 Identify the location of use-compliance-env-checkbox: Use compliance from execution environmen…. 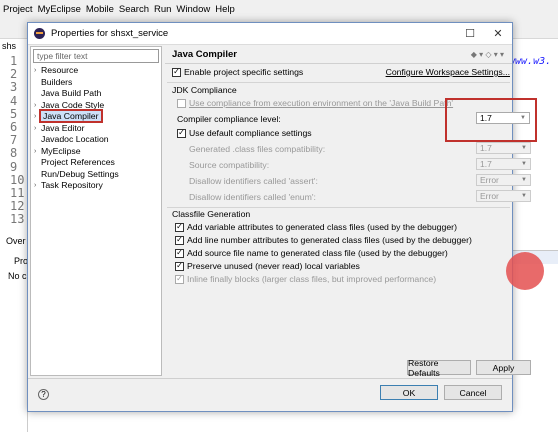
(315, 103).